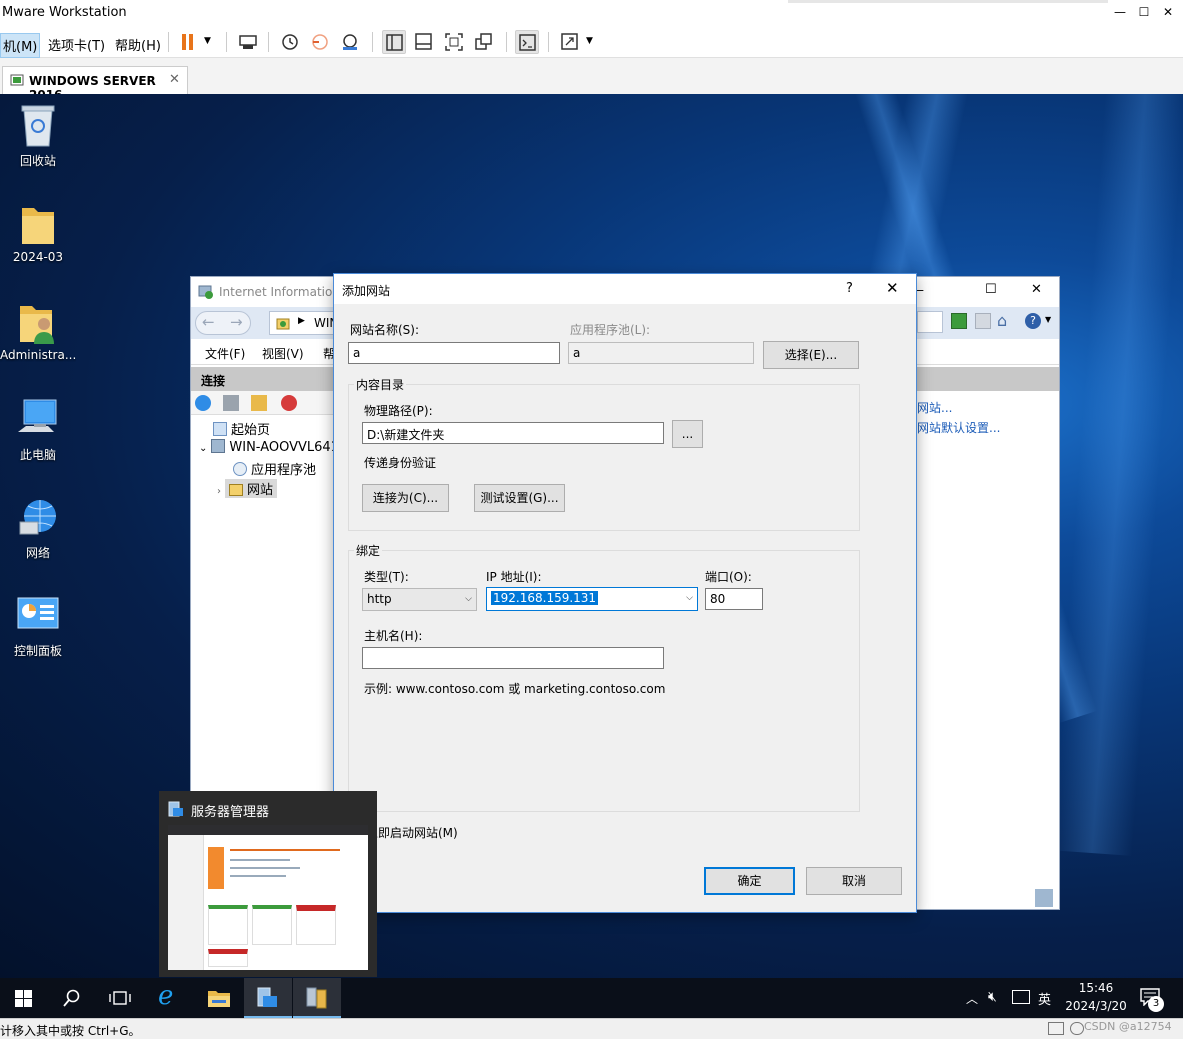 The image size is (1183, 1039). I want to click on ip-address-select: 192.168.159.131 ⌵, so click(592, 599).